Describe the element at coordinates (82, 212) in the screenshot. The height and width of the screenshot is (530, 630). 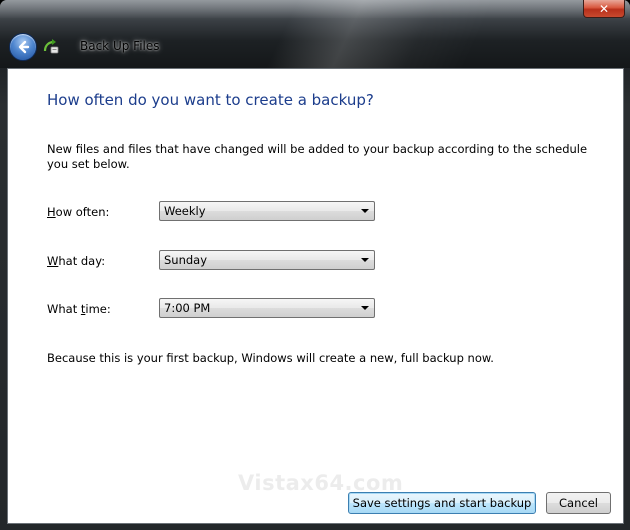
I see `how-often-label-text: ow often:` at that location.